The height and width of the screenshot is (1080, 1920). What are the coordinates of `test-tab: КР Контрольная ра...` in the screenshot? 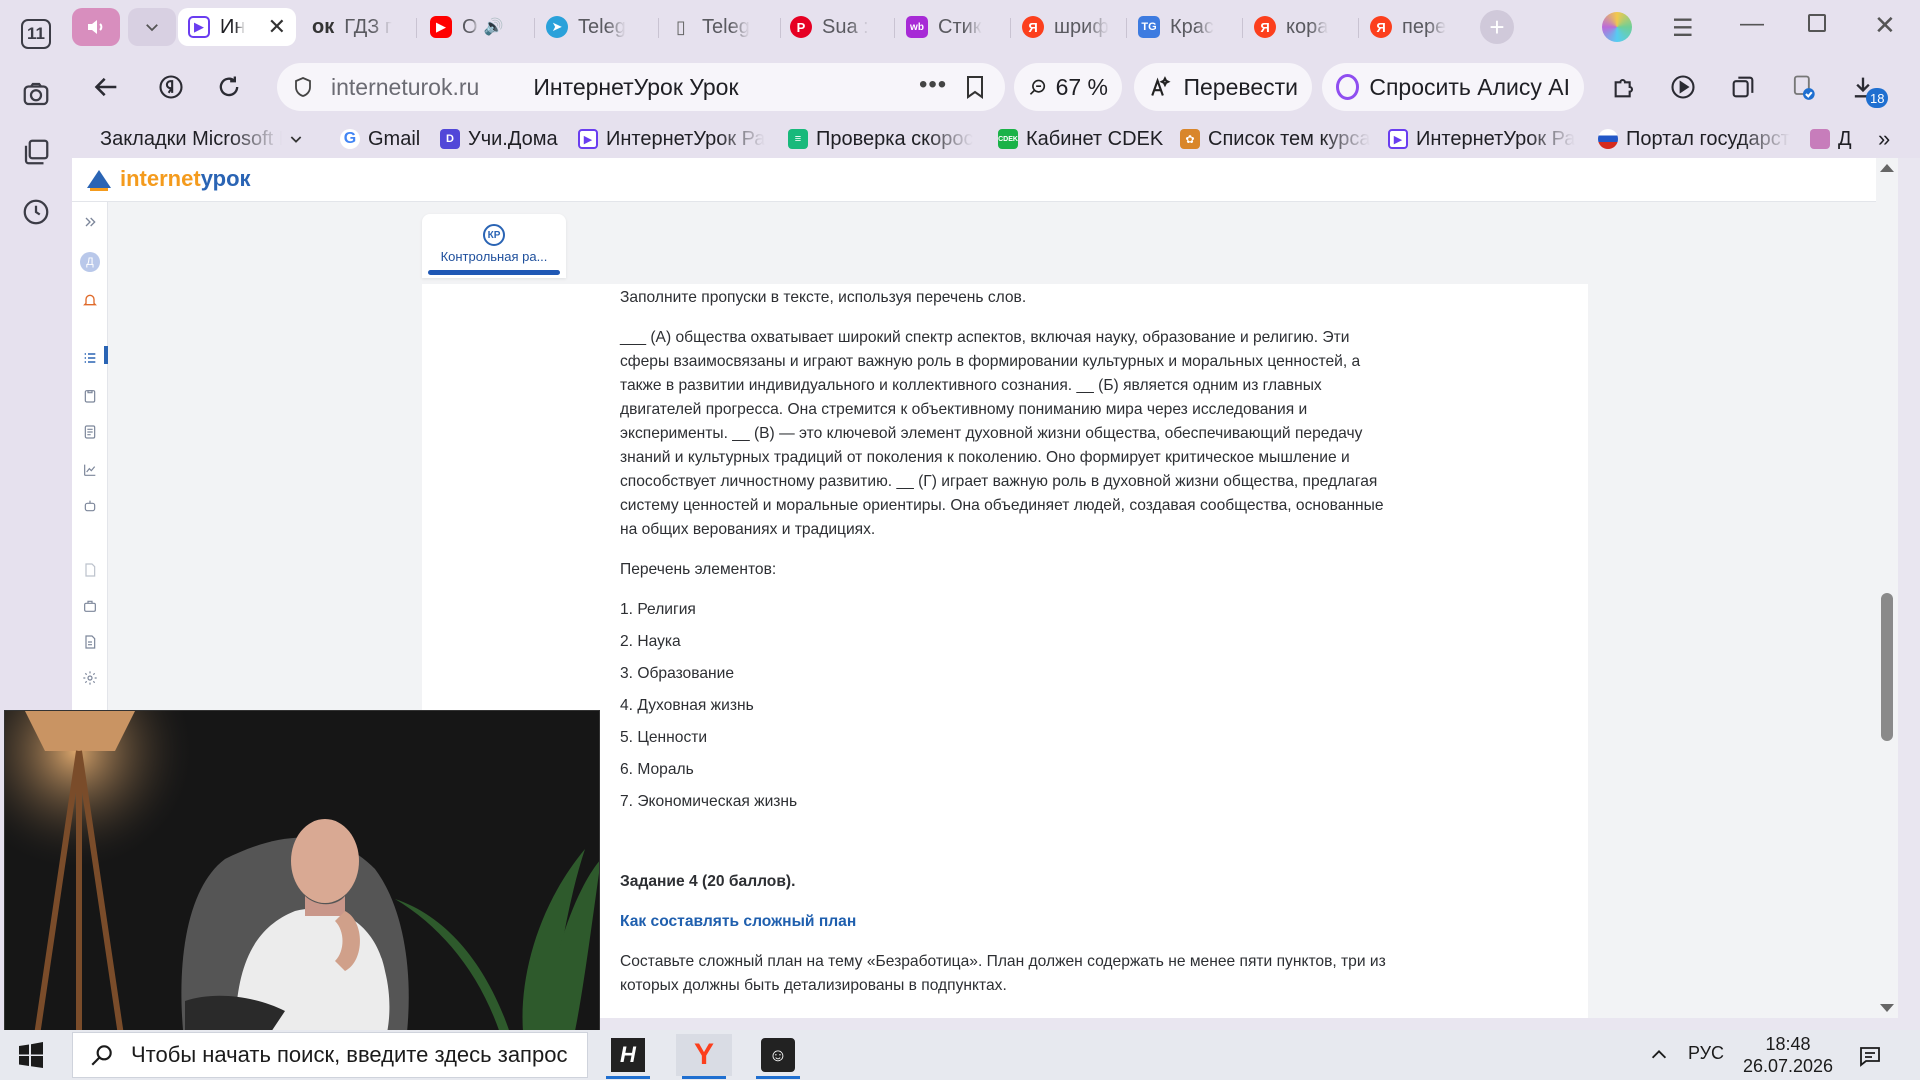 It's located at (494, 246).